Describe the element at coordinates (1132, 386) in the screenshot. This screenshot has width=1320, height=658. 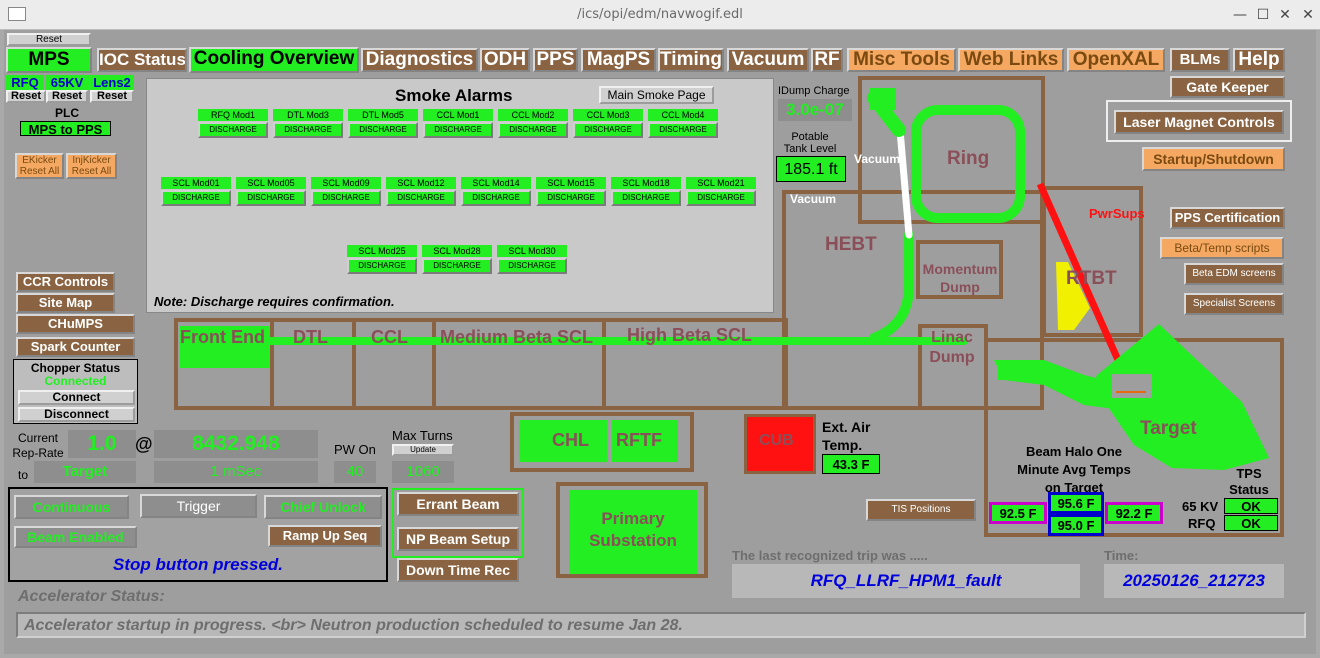
I see `target-window` at that location.